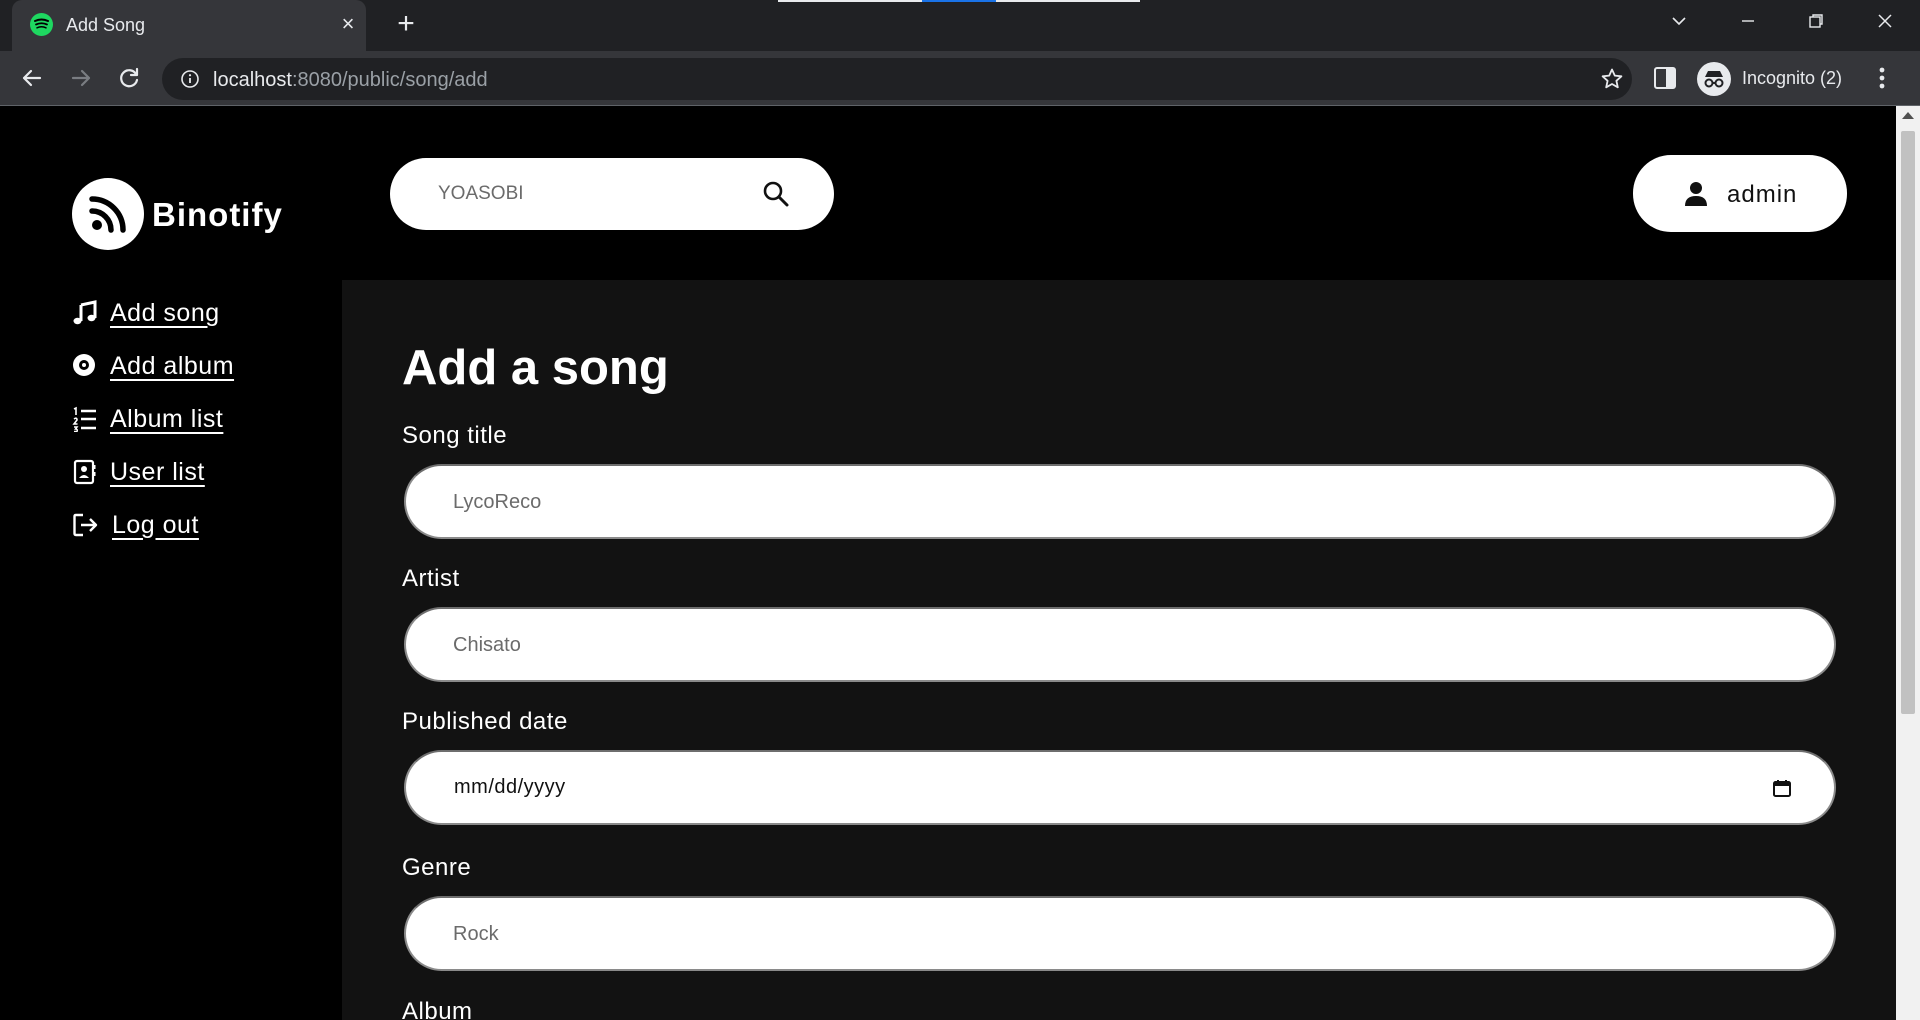 This screenshot has height=1020, width=1920. I want to click on minimize-icon, so click(1748, 24).